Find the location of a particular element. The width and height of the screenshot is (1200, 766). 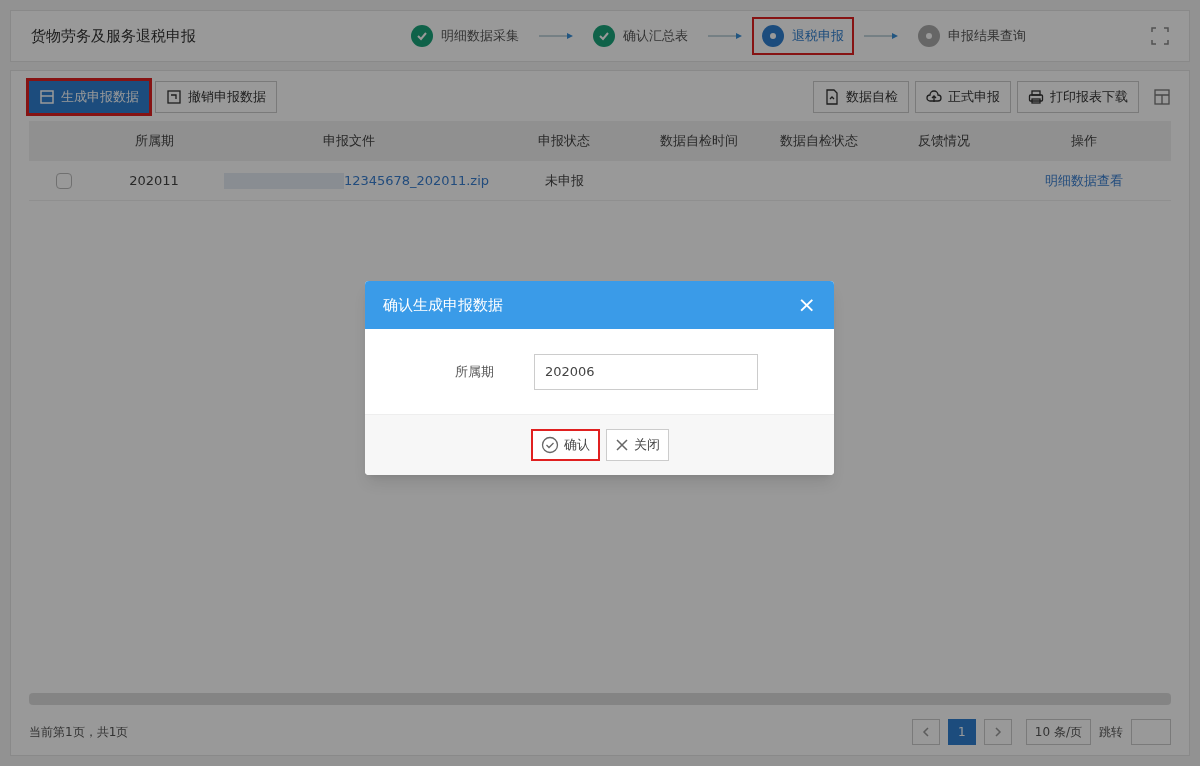

chevron-left-icon is located at coordinates (925, 732).